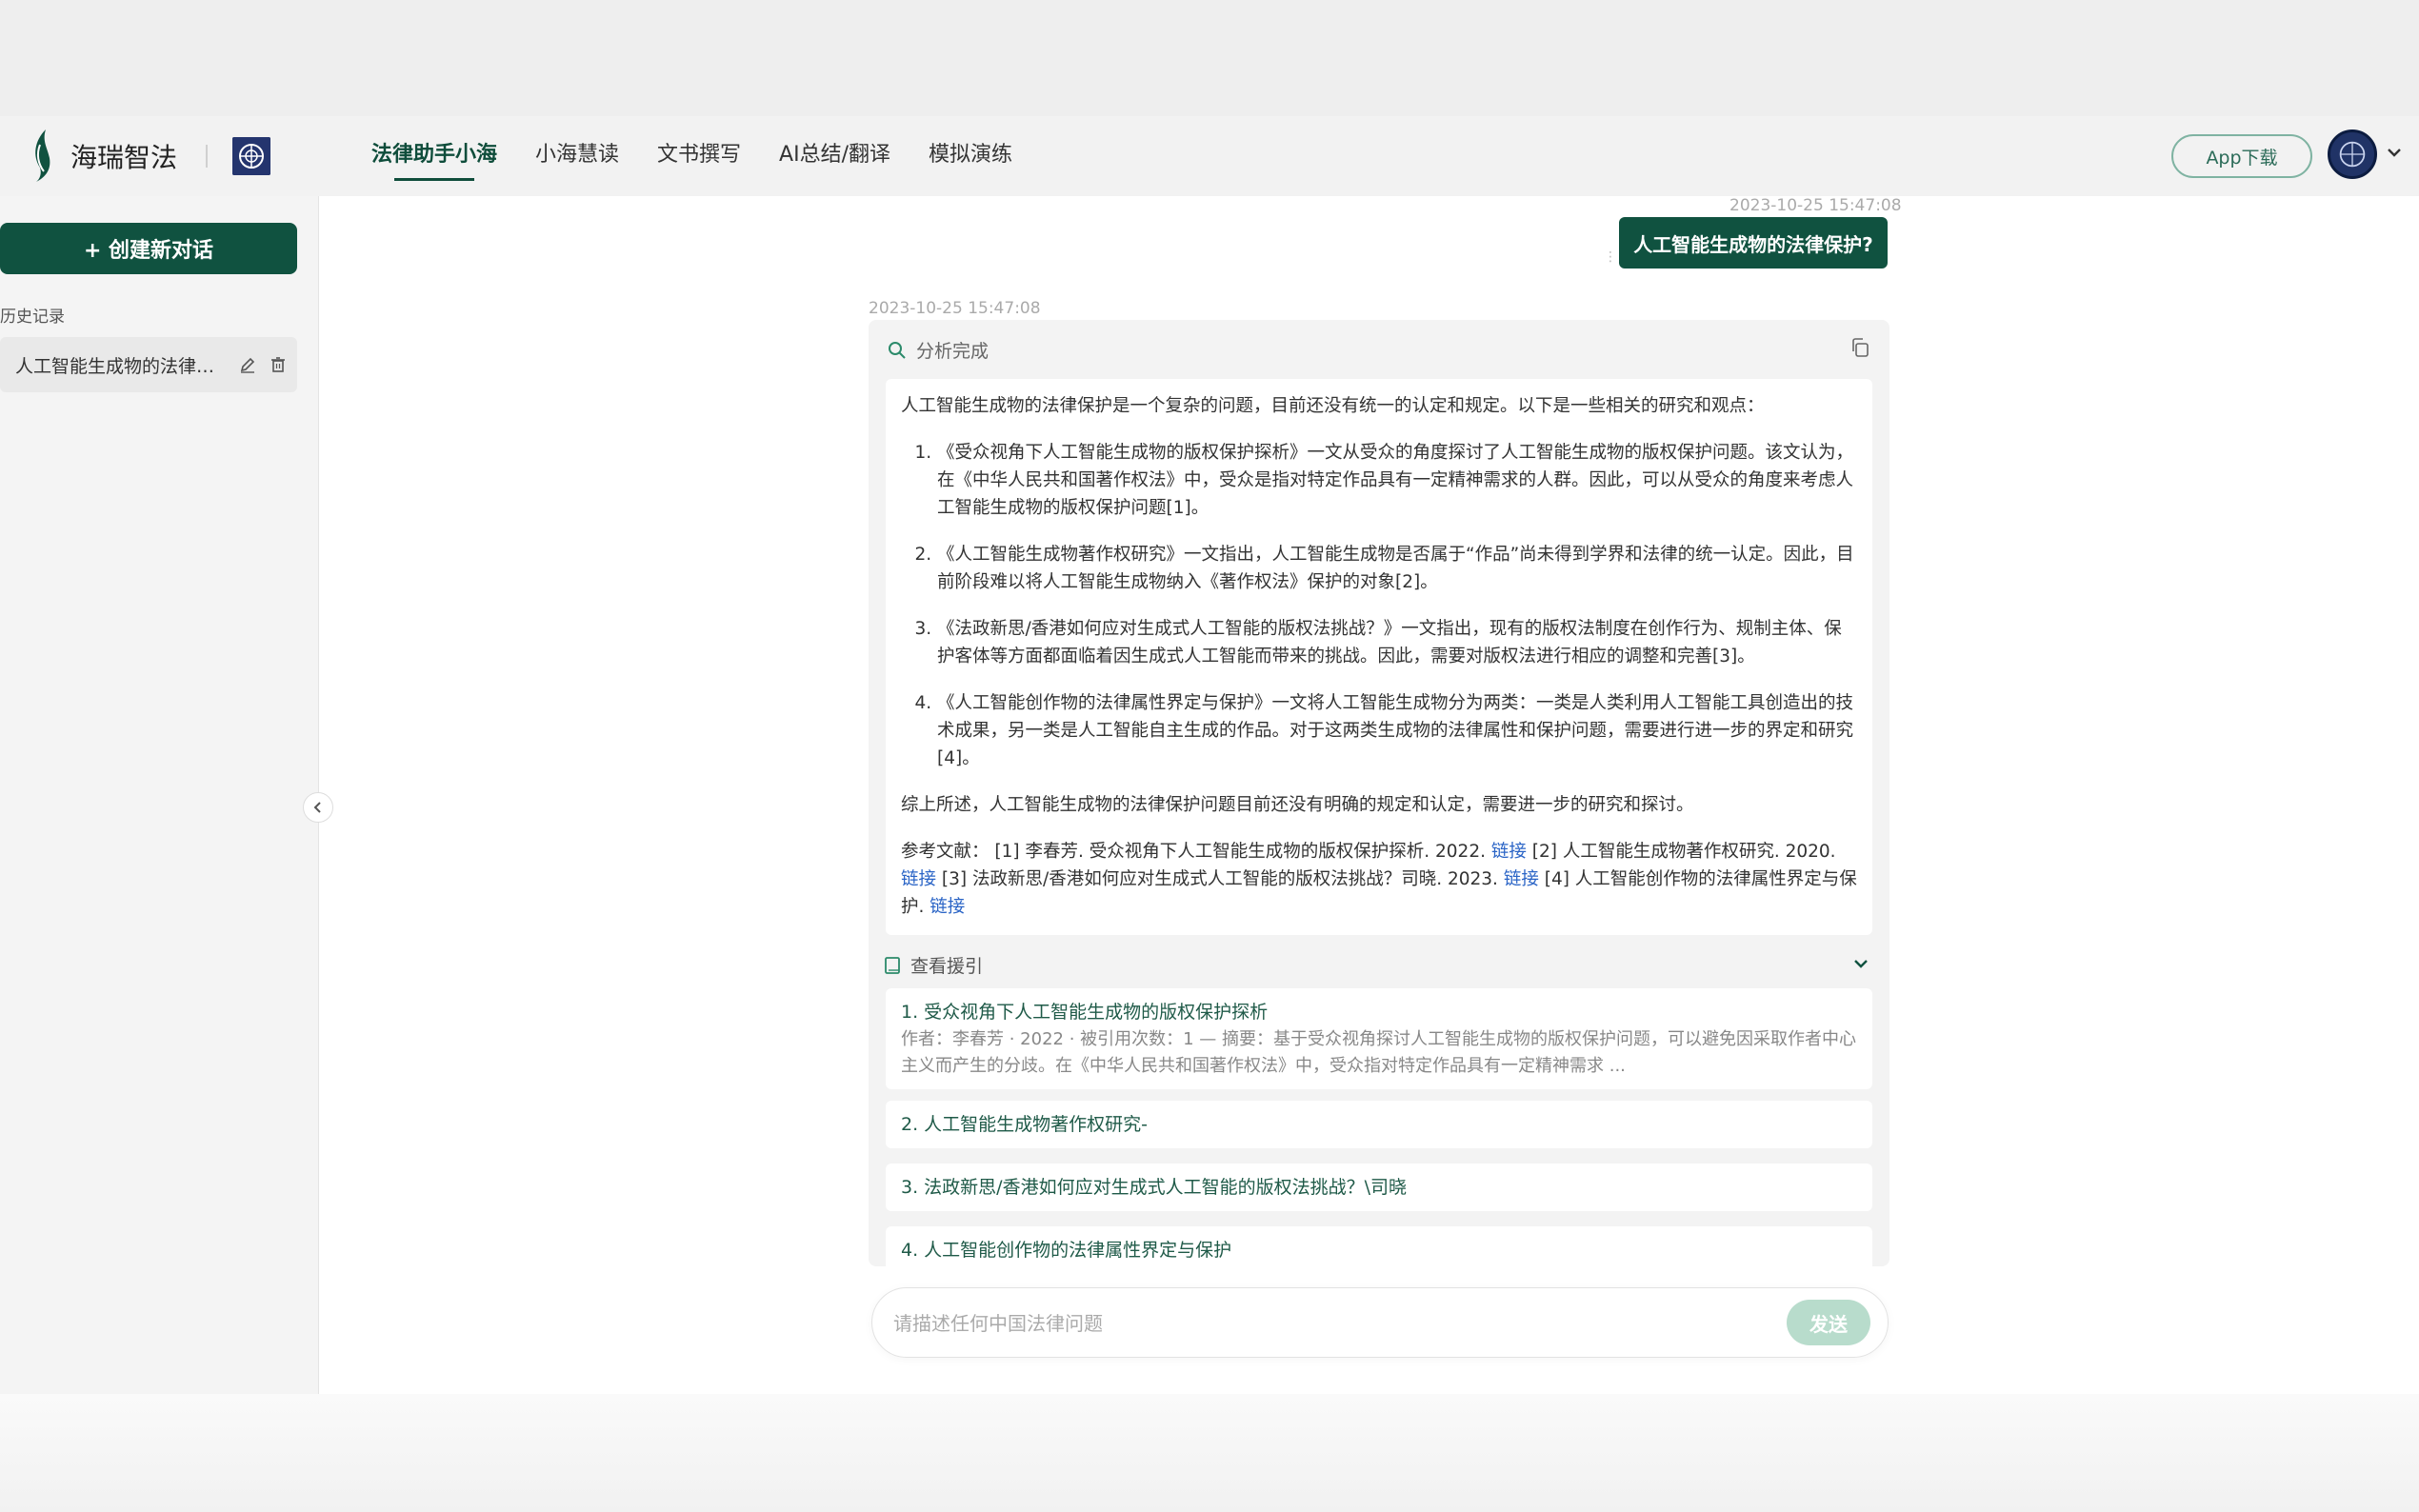  What do you see at coordinates (1379, 1246) in the screenshot?
I see `citation-item: 4. 人工智能创作物的法律属性界定与保护` at bounding box center [1379, 1246].